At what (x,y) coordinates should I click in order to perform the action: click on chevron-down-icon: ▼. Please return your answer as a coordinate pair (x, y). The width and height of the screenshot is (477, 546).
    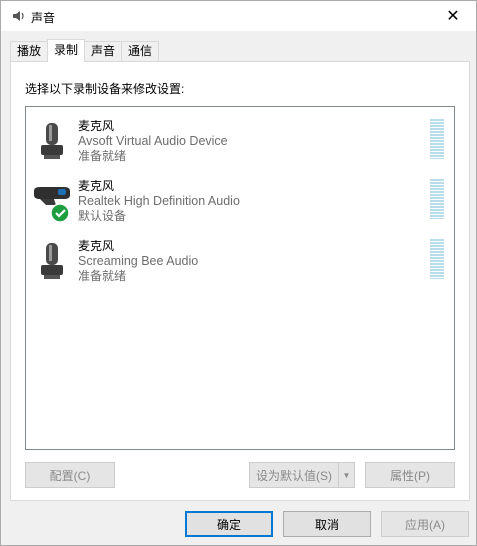
    Looking at the image, I should click on (346, 475).